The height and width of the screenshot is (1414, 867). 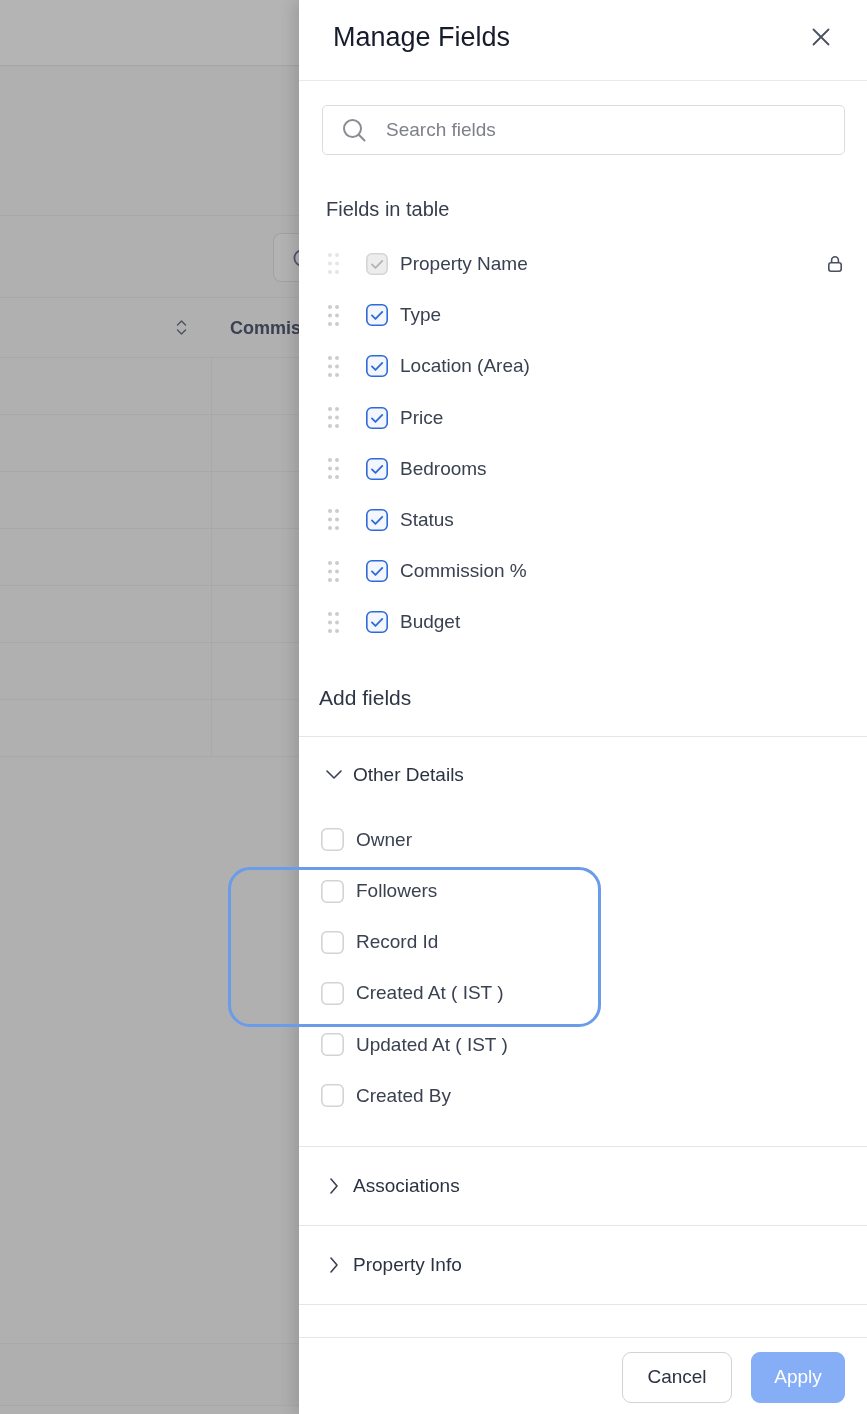 I want to click on field-label: Price, so click(x=422, y=417).